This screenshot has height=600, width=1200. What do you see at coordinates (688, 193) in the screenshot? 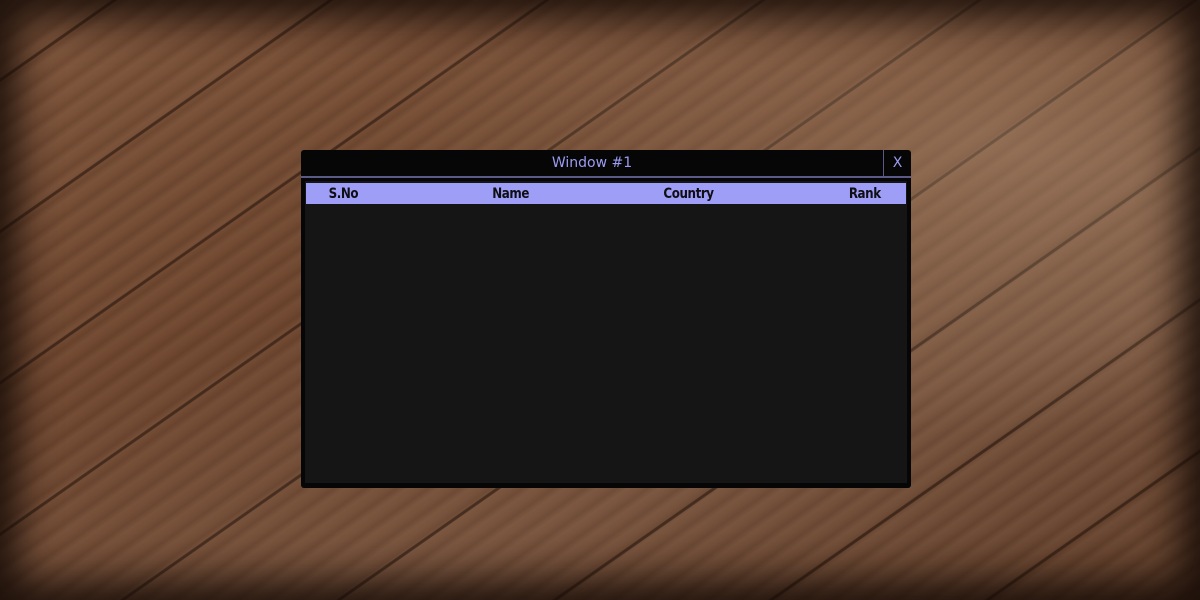
I see `column-header-country: Country` at bounding box center [688, 193].